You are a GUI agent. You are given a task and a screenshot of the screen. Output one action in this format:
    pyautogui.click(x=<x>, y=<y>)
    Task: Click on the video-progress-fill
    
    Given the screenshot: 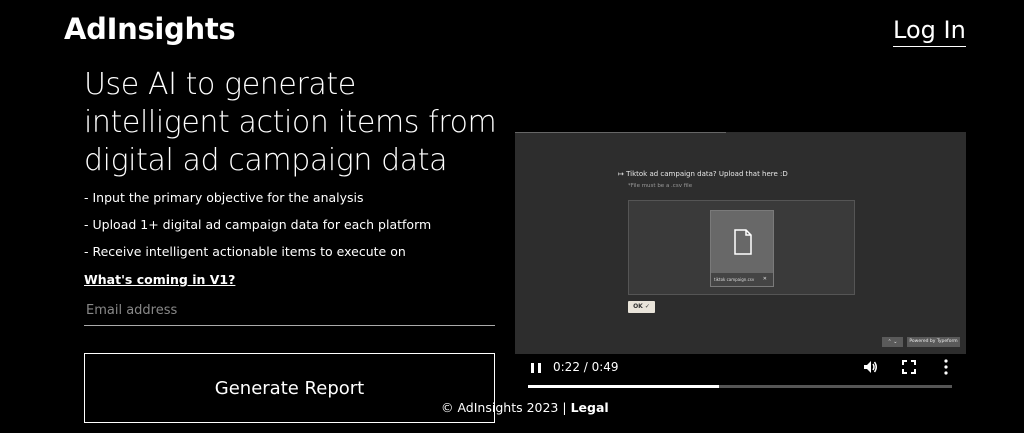 What is the action you would take?
    pyautogui.click(x=623, y=386)
    